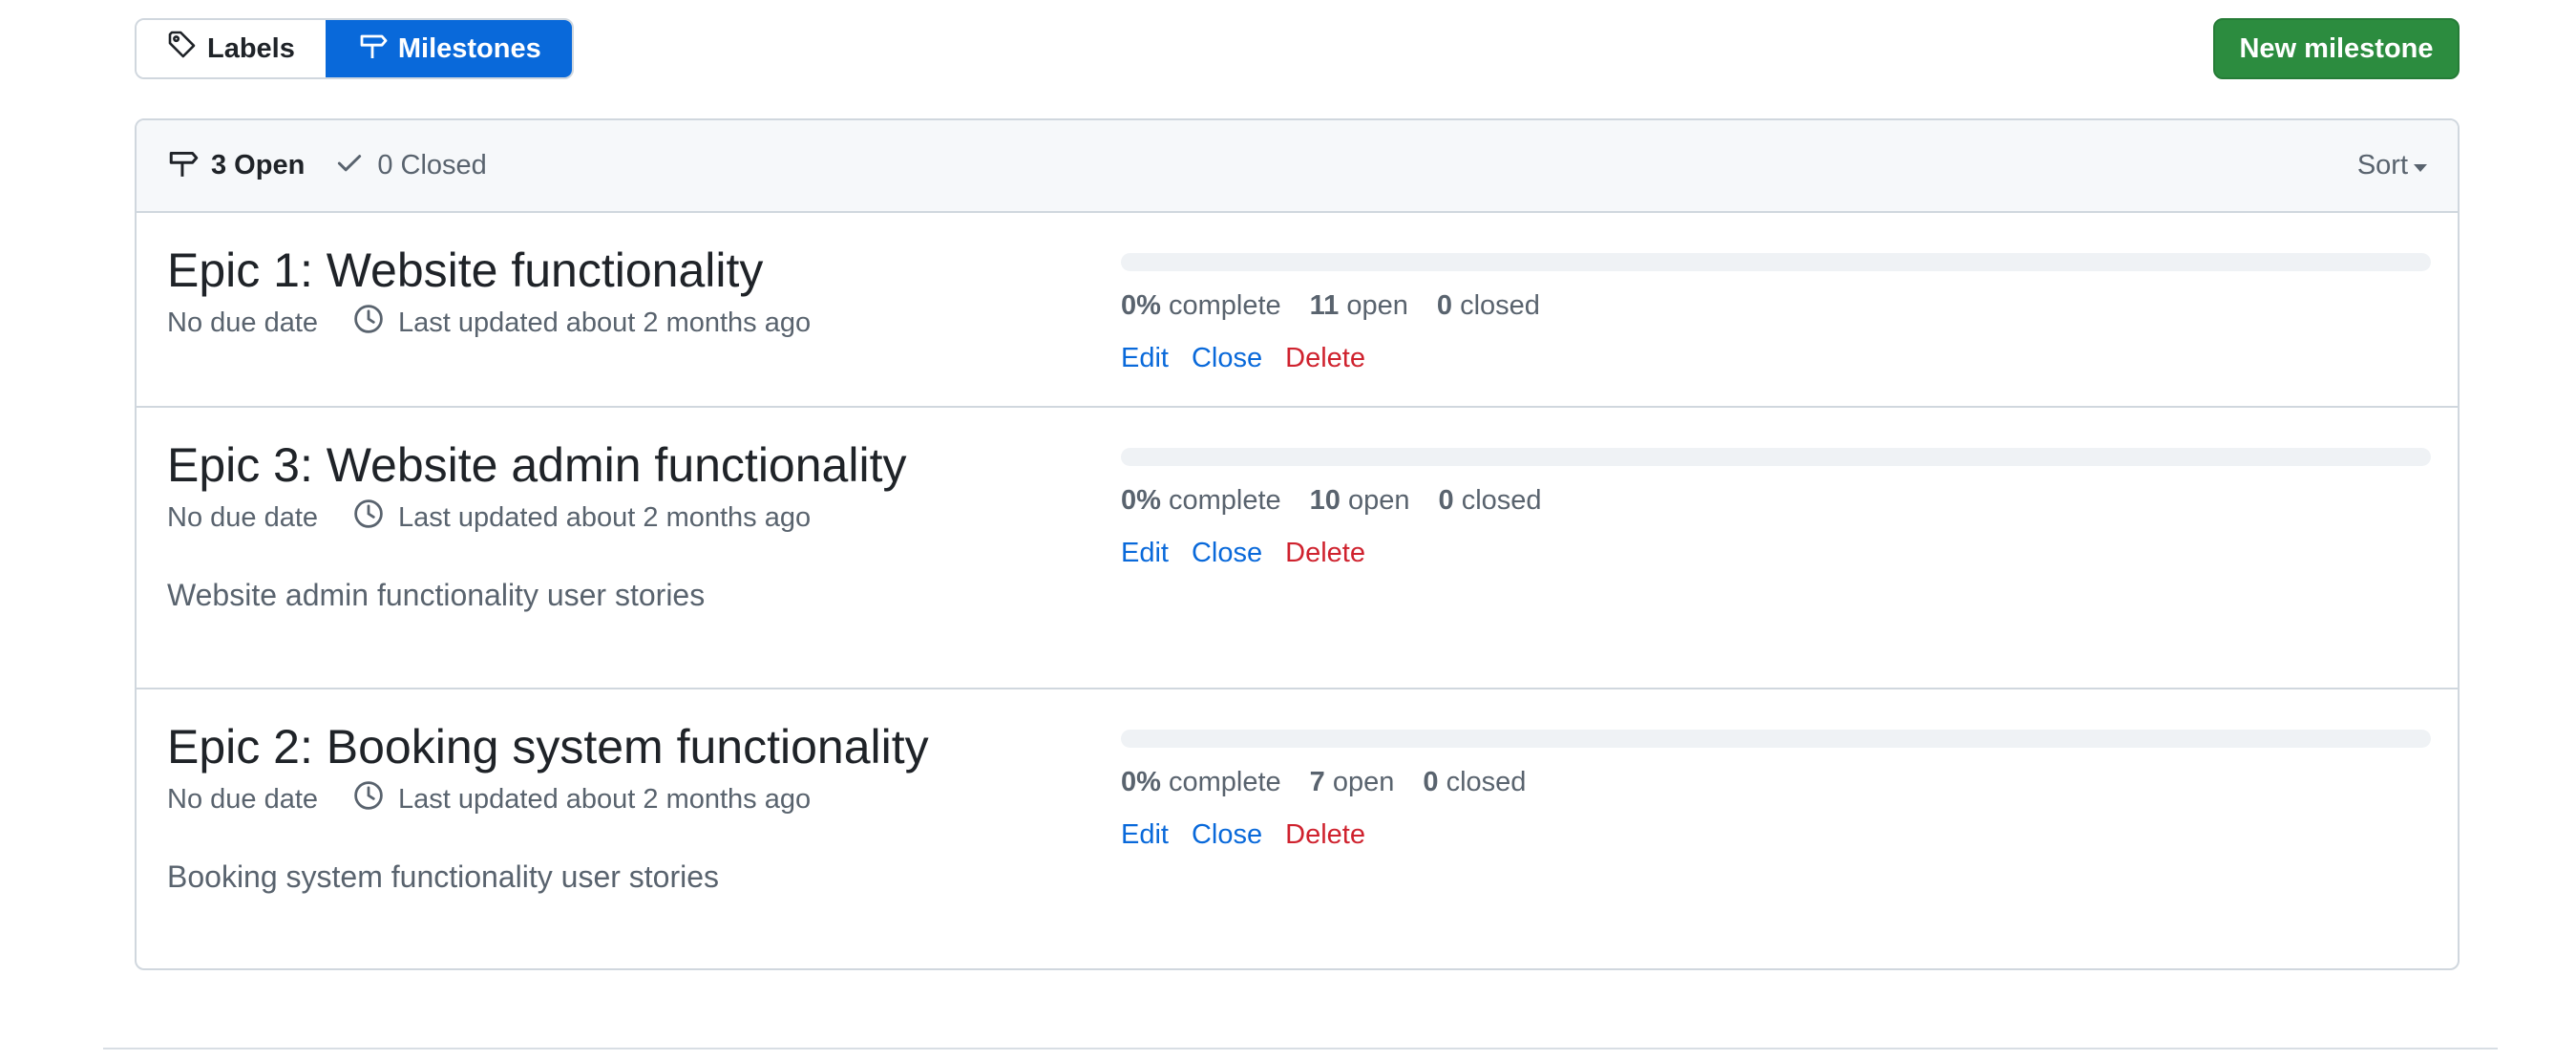 The width and height of the screenshot is (2576, 1060). Describe the element at coordinates (258, 165) in the screenshot. I see `open-milestones-label: 3 Open` at that location.